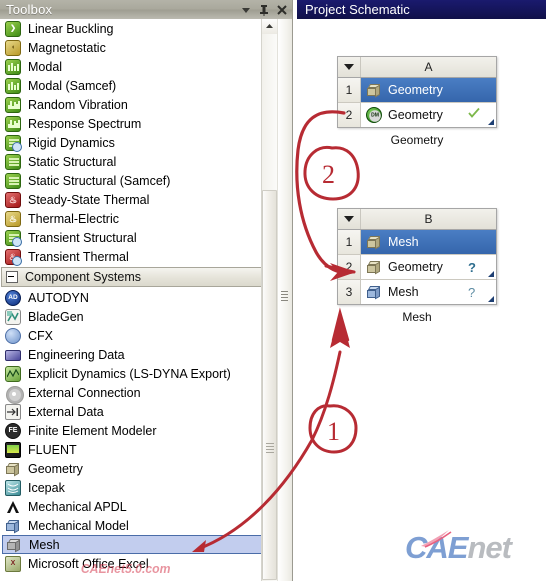 The image size is (546, 581). Describe the element at coordinates (13, 430) in the screenshot. I see `finite-element-modeler-icon: FE` at that location.